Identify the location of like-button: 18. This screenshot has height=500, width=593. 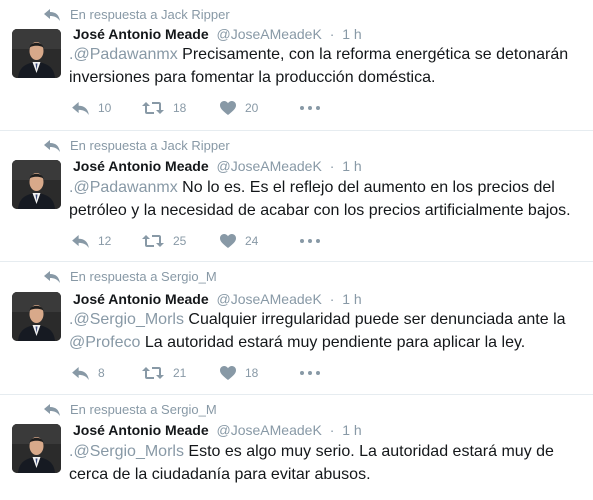
(260, 373).